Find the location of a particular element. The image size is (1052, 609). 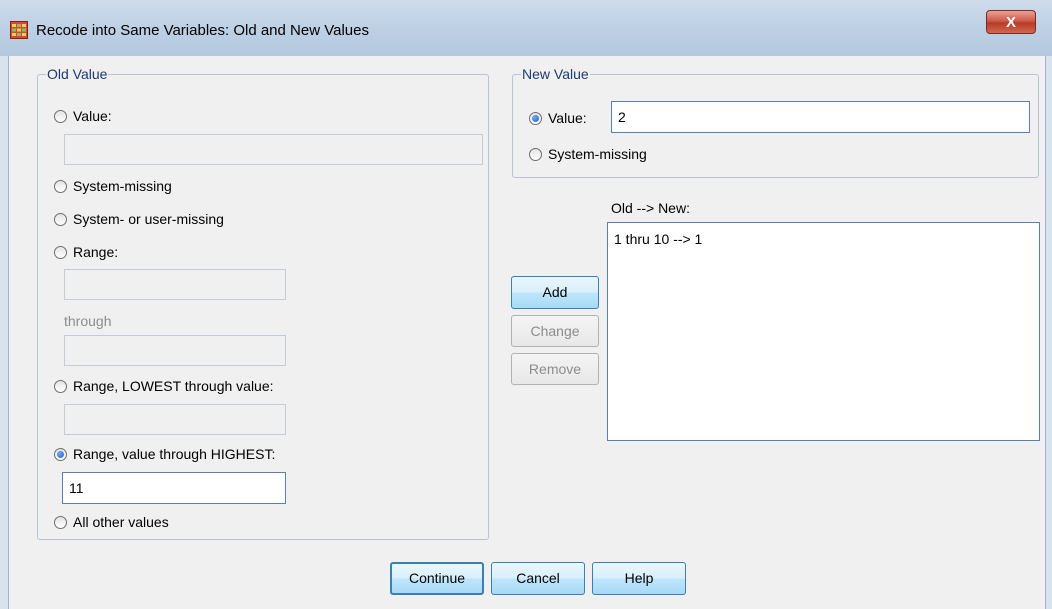

old-range-lowest-radio: Range, LOWEST through value: is located at coordinates (164, 386).